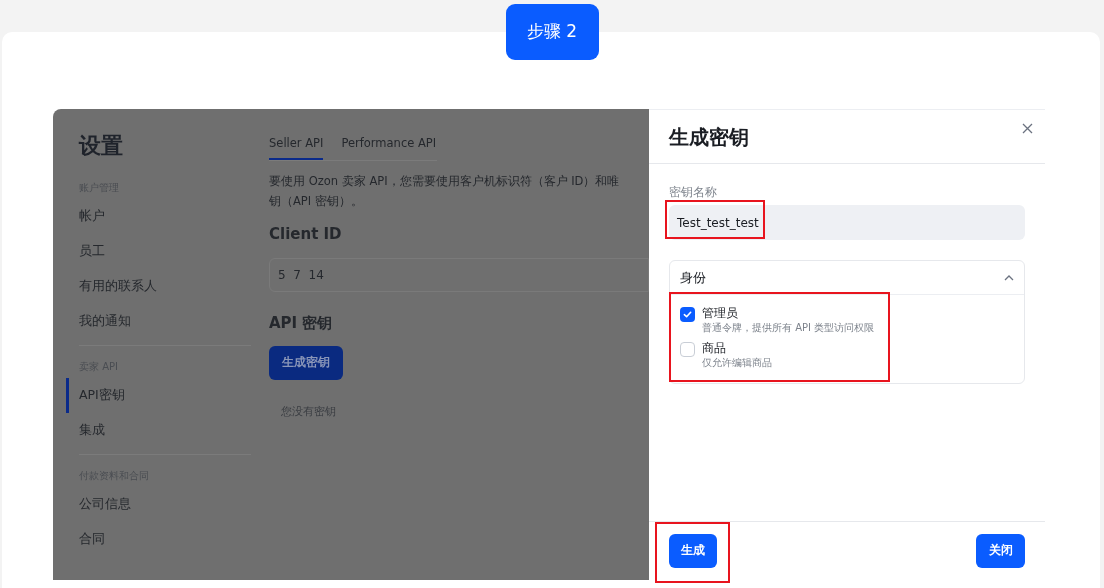  Describe the element at coordinates (1027, 128) in the screenshot. I see `close-icon` at that location.